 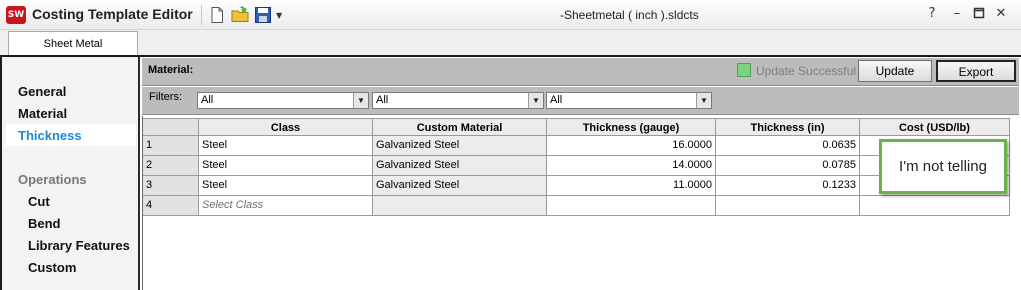 I want to click on tab-sheet-metal: Sheet Metal, so click(x=73, y=43).